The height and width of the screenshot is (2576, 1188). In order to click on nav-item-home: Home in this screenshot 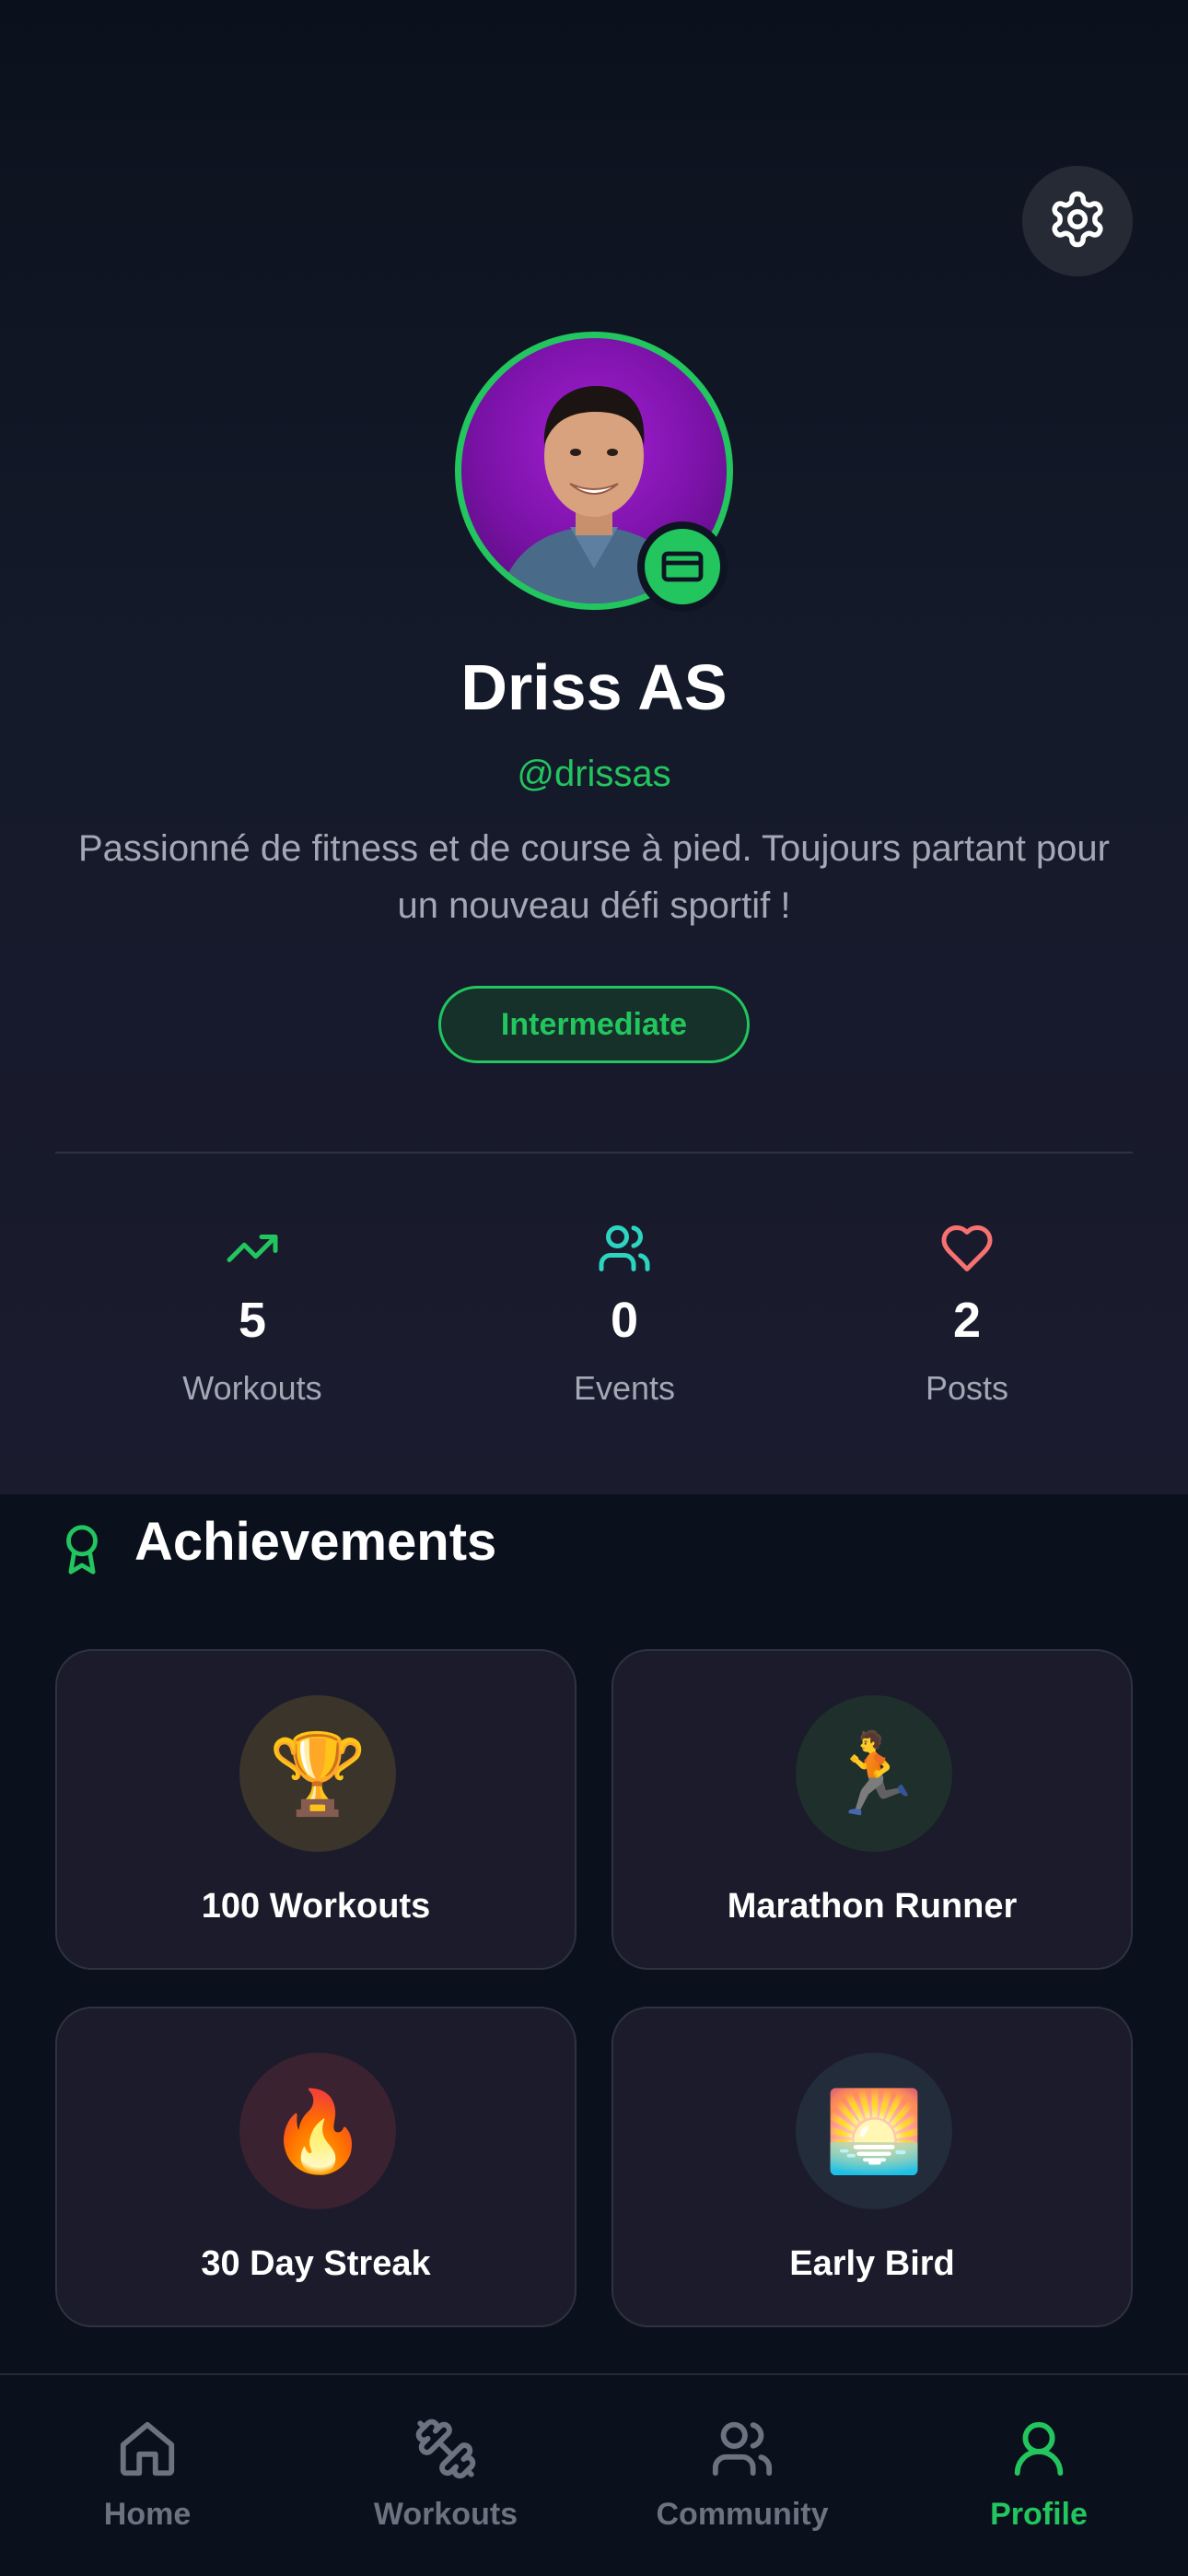, I will do `click(147, 2472)`.